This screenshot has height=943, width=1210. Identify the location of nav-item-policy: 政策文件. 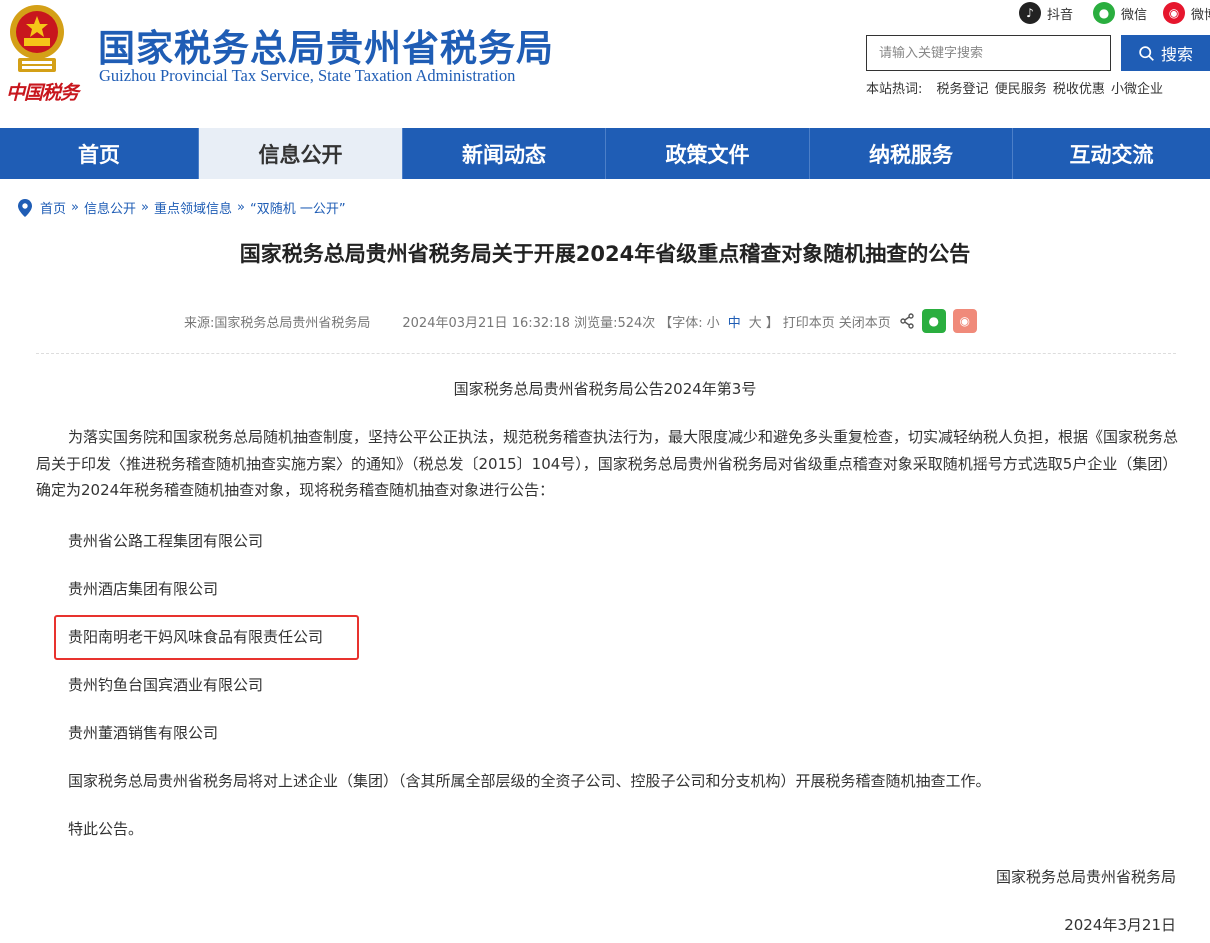
(708, 153).